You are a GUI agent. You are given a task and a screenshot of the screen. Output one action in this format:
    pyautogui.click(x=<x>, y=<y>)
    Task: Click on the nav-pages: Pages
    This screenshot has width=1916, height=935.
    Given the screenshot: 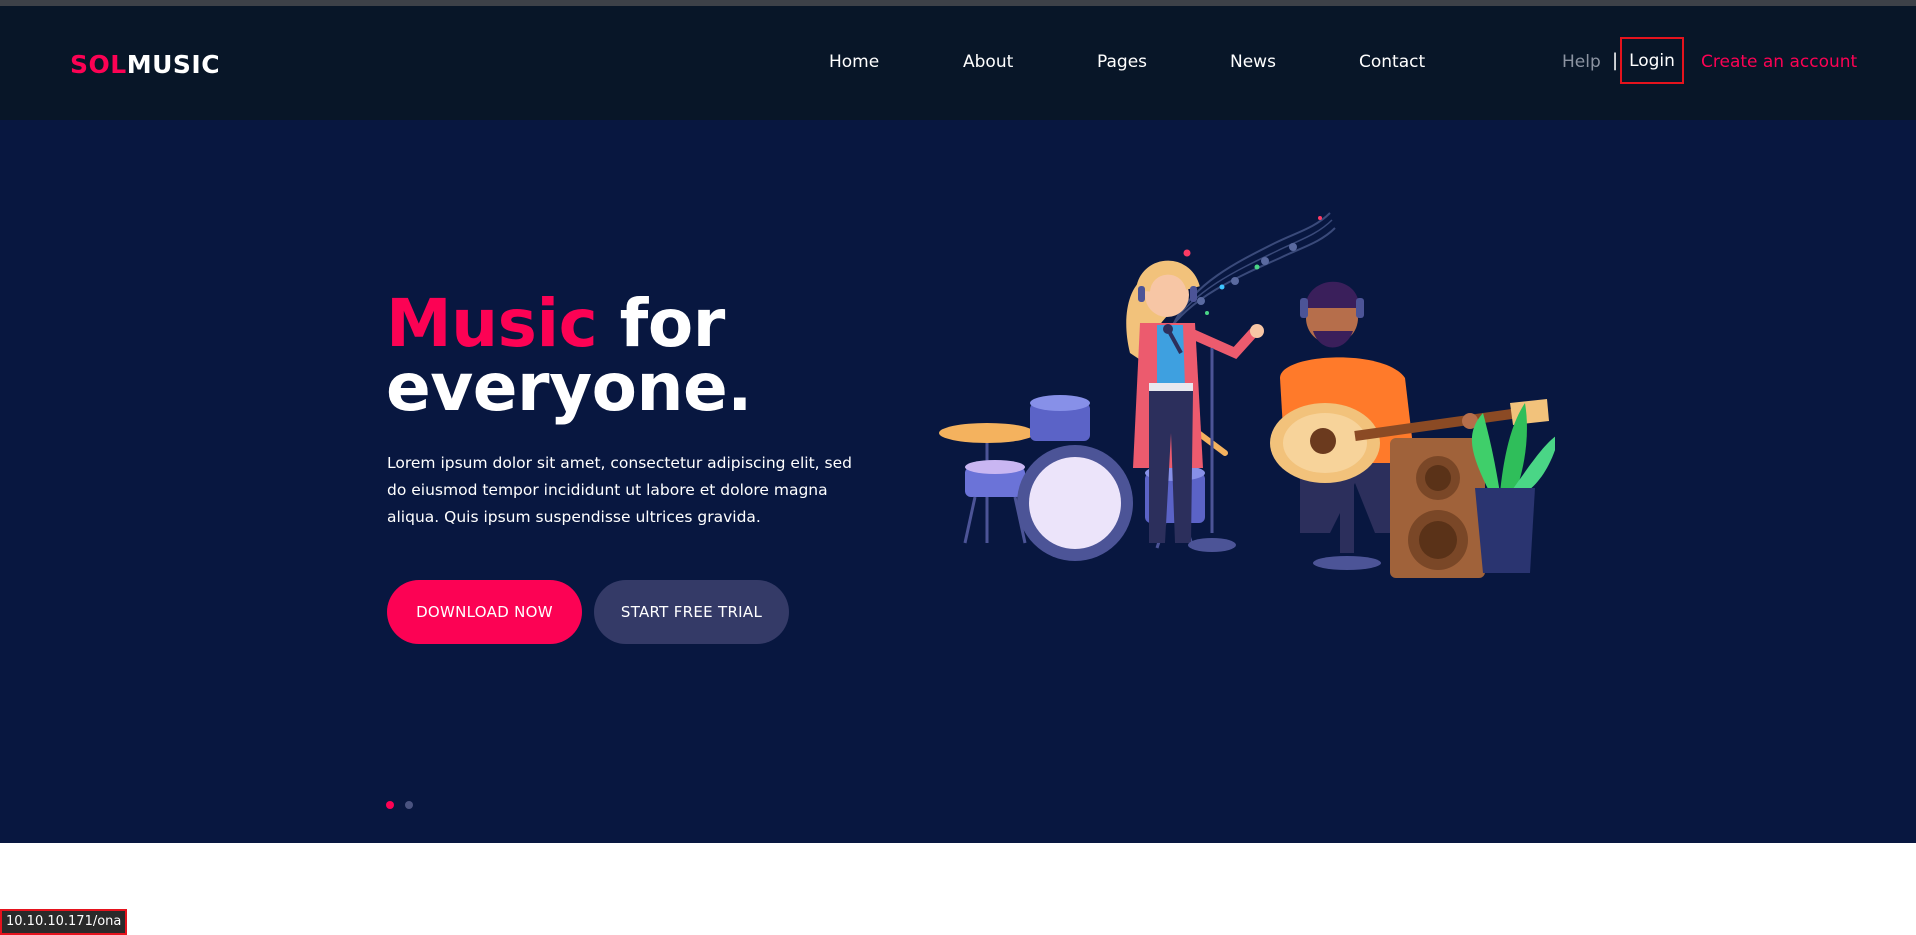 What is the action you would take?
    pyautogui.click(x=1122, y=62)
    